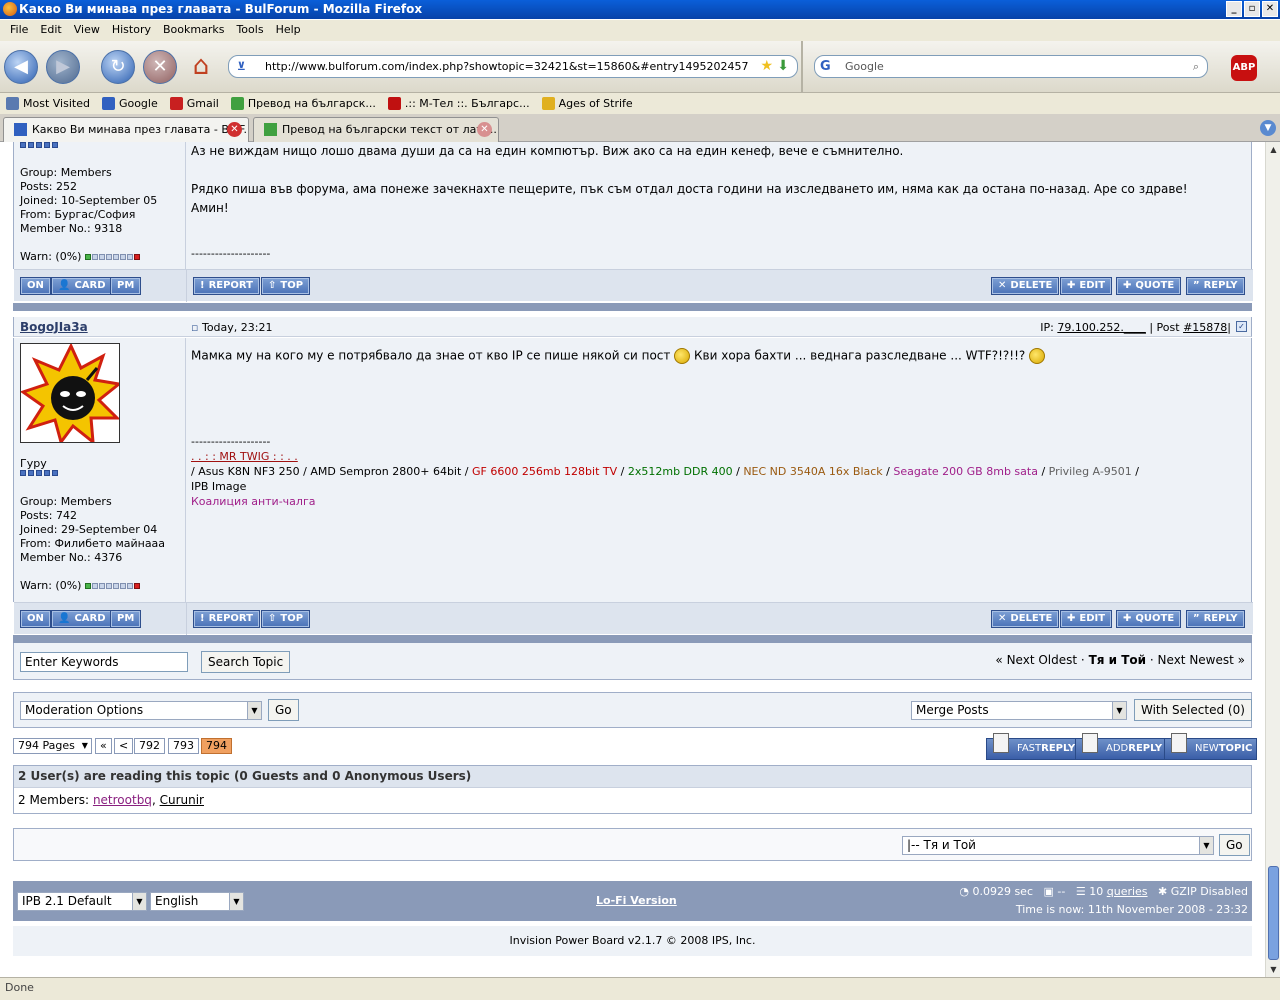 This screenshot has height=1000, width=1280. I want to click on bookmark-ages-of-strife: Ages of Strife, so click(587, 103).